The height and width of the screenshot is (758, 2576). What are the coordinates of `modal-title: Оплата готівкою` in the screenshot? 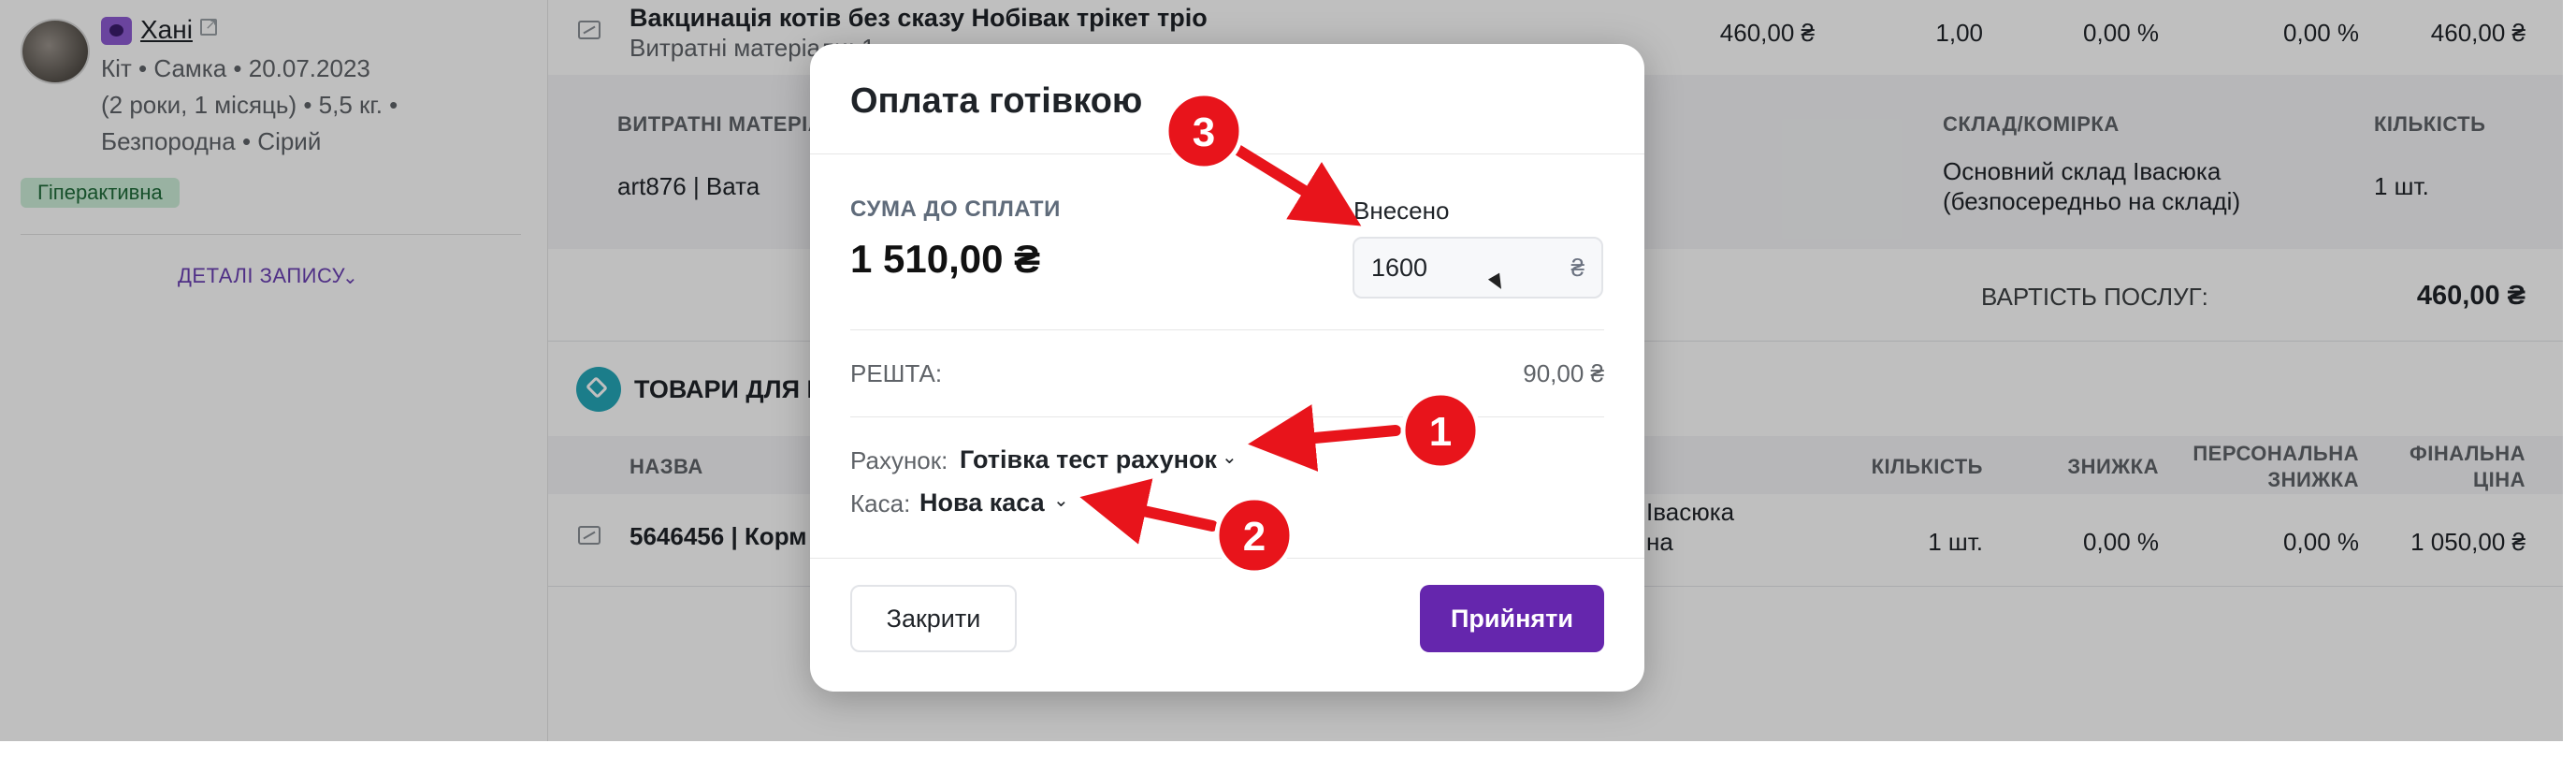 It's located at (996, 101).